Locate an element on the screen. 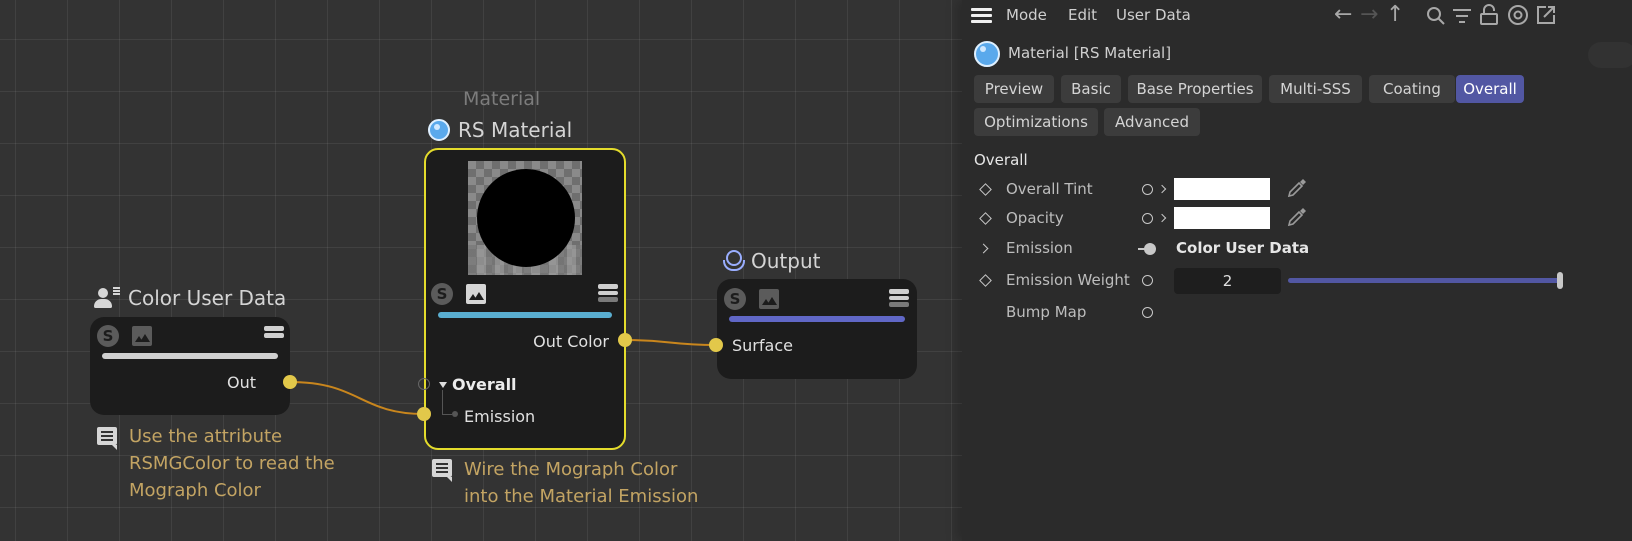  rs-material-icon is located at coordinates (439, 130).